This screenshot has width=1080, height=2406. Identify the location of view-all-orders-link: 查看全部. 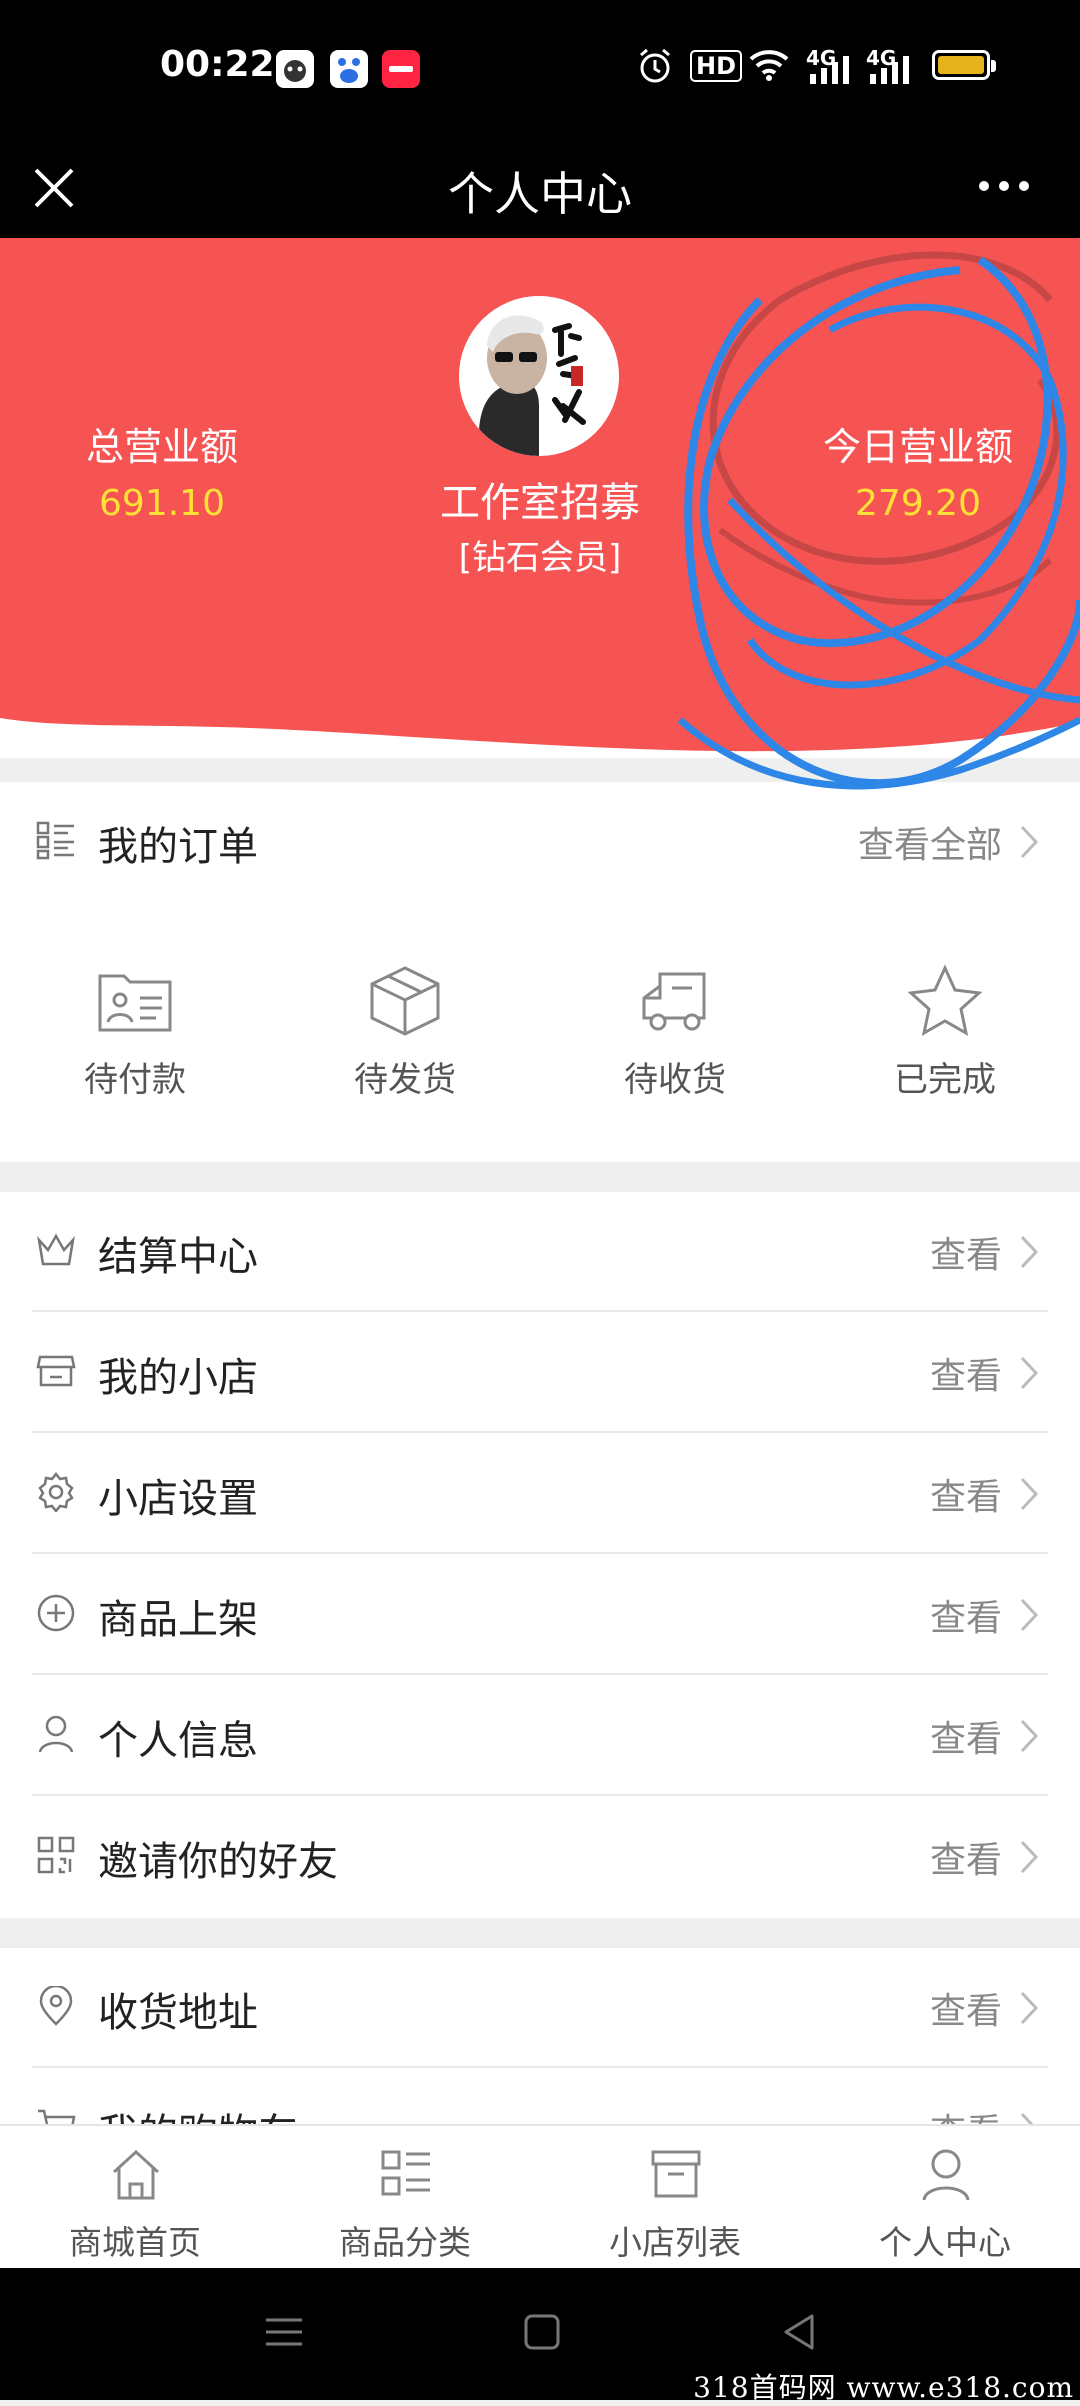
(930, 842).